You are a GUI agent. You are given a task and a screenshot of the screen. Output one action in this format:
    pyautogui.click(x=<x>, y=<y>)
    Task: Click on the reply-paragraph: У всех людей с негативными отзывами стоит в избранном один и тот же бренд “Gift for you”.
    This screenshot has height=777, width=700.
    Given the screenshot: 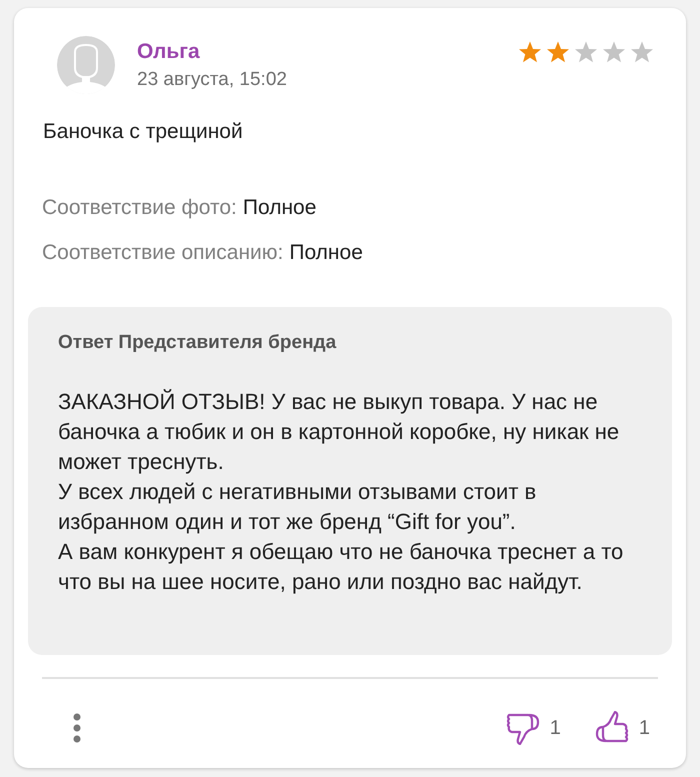 What is the action you would take?
    pyautogui.click(x=298, y=507)
    